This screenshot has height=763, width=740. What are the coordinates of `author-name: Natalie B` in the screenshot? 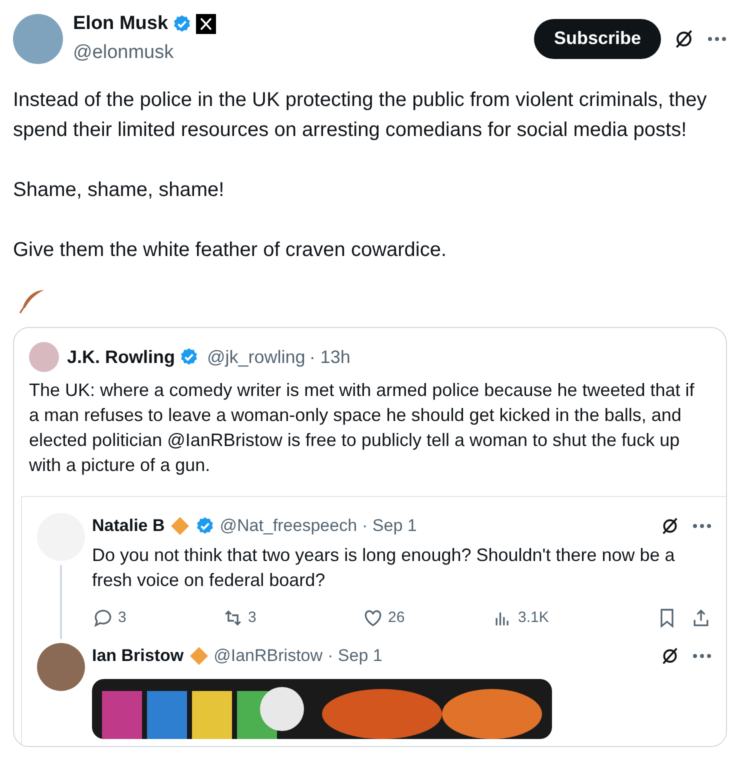 It's located at (128, 526).